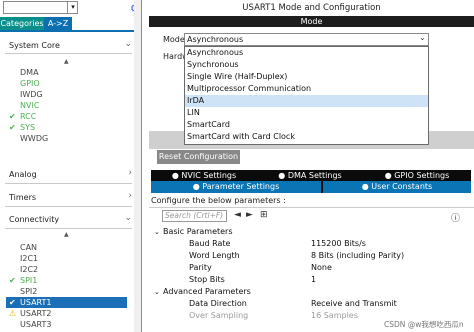  Describe the element at coordinates (36, 302) in the screenshot. I see `list-item-usart1: USART1` at that location.